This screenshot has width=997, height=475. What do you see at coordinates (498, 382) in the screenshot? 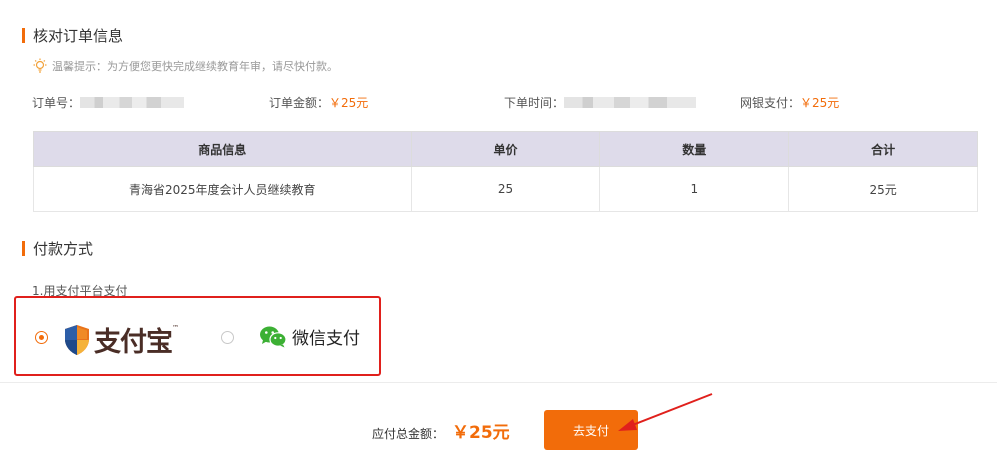
I see `footer-divider` at bounding box center [498, 382].